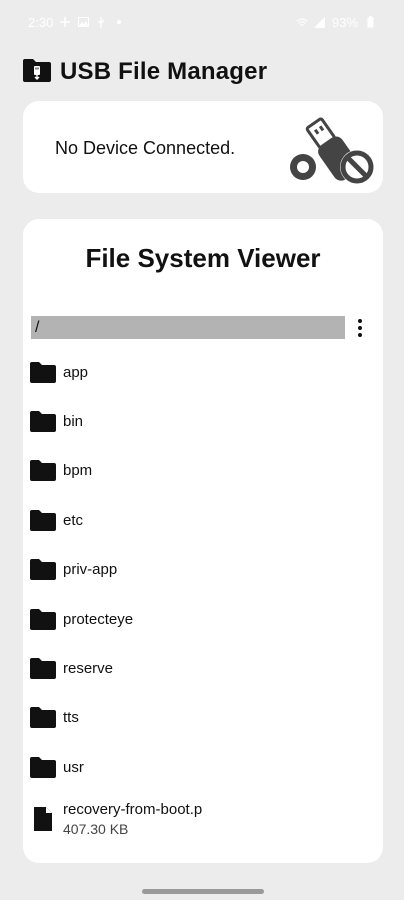  Describe the element at coordinates (203, 619) in the screenshot. I see `list-item-protecteye: protecteye` at that location.